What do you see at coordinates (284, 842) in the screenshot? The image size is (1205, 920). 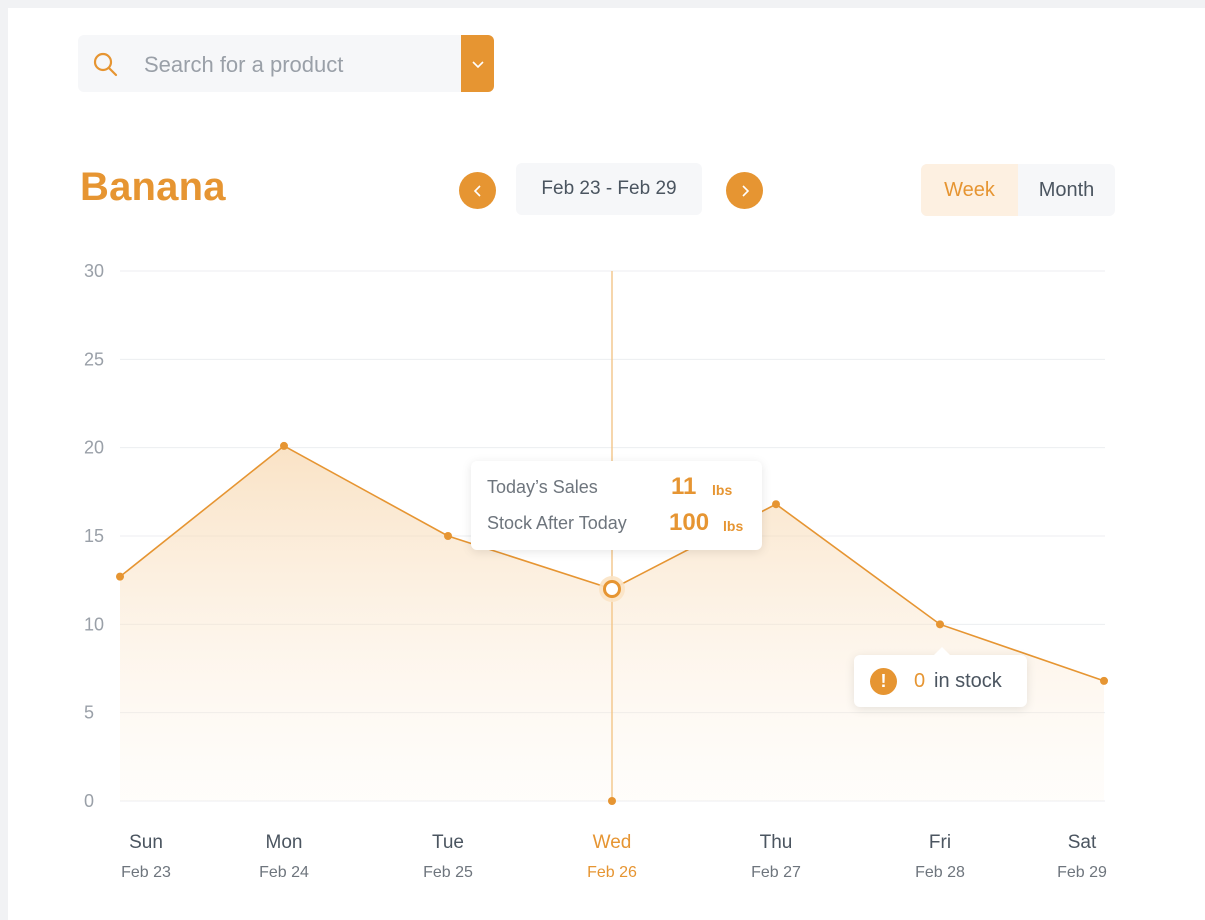 I see `x-tick-day-label: Mon` at bounding box center [284, 842].